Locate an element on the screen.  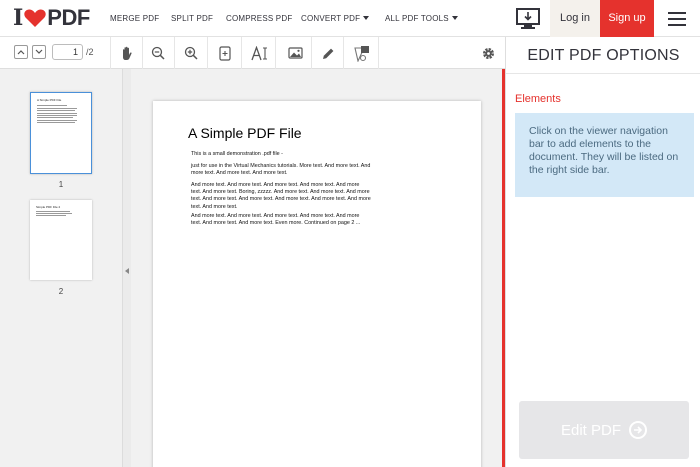
pencil-icon is located at coordinates (327, 53).